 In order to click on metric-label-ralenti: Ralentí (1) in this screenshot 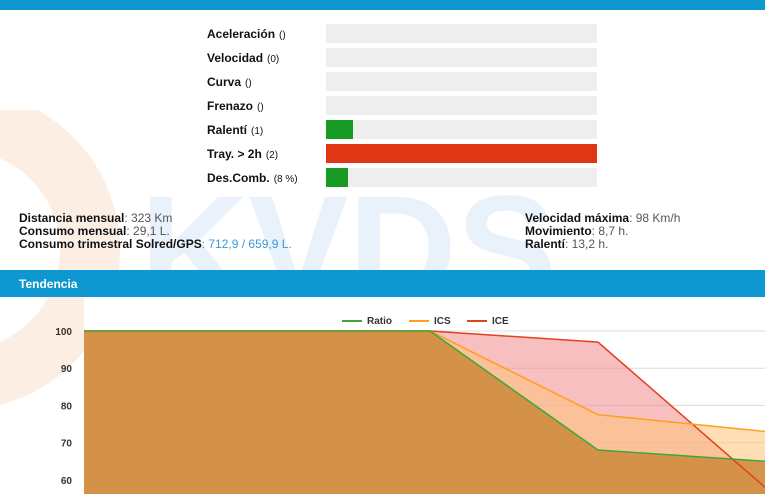, I will do `click(235, 130)`.